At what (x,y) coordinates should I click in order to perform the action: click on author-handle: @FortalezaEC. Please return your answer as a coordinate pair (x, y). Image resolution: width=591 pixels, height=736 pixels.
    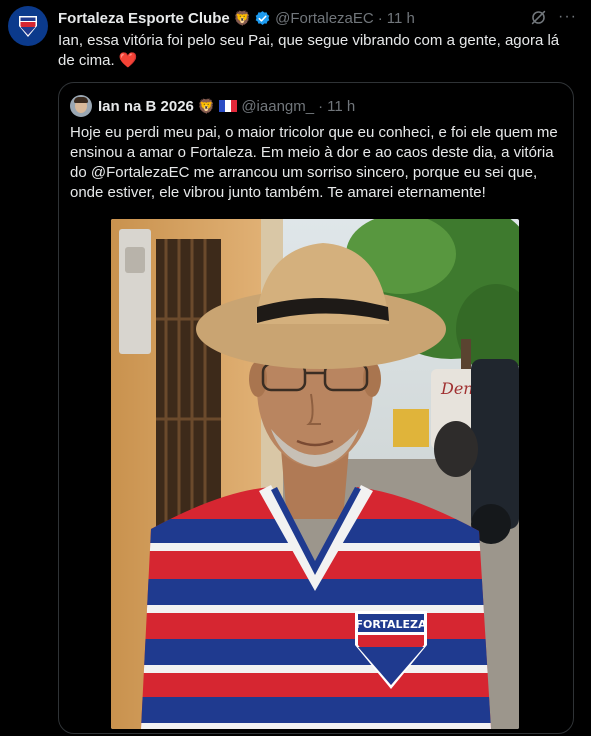
    Looking at the image, I should click on (324, 18).